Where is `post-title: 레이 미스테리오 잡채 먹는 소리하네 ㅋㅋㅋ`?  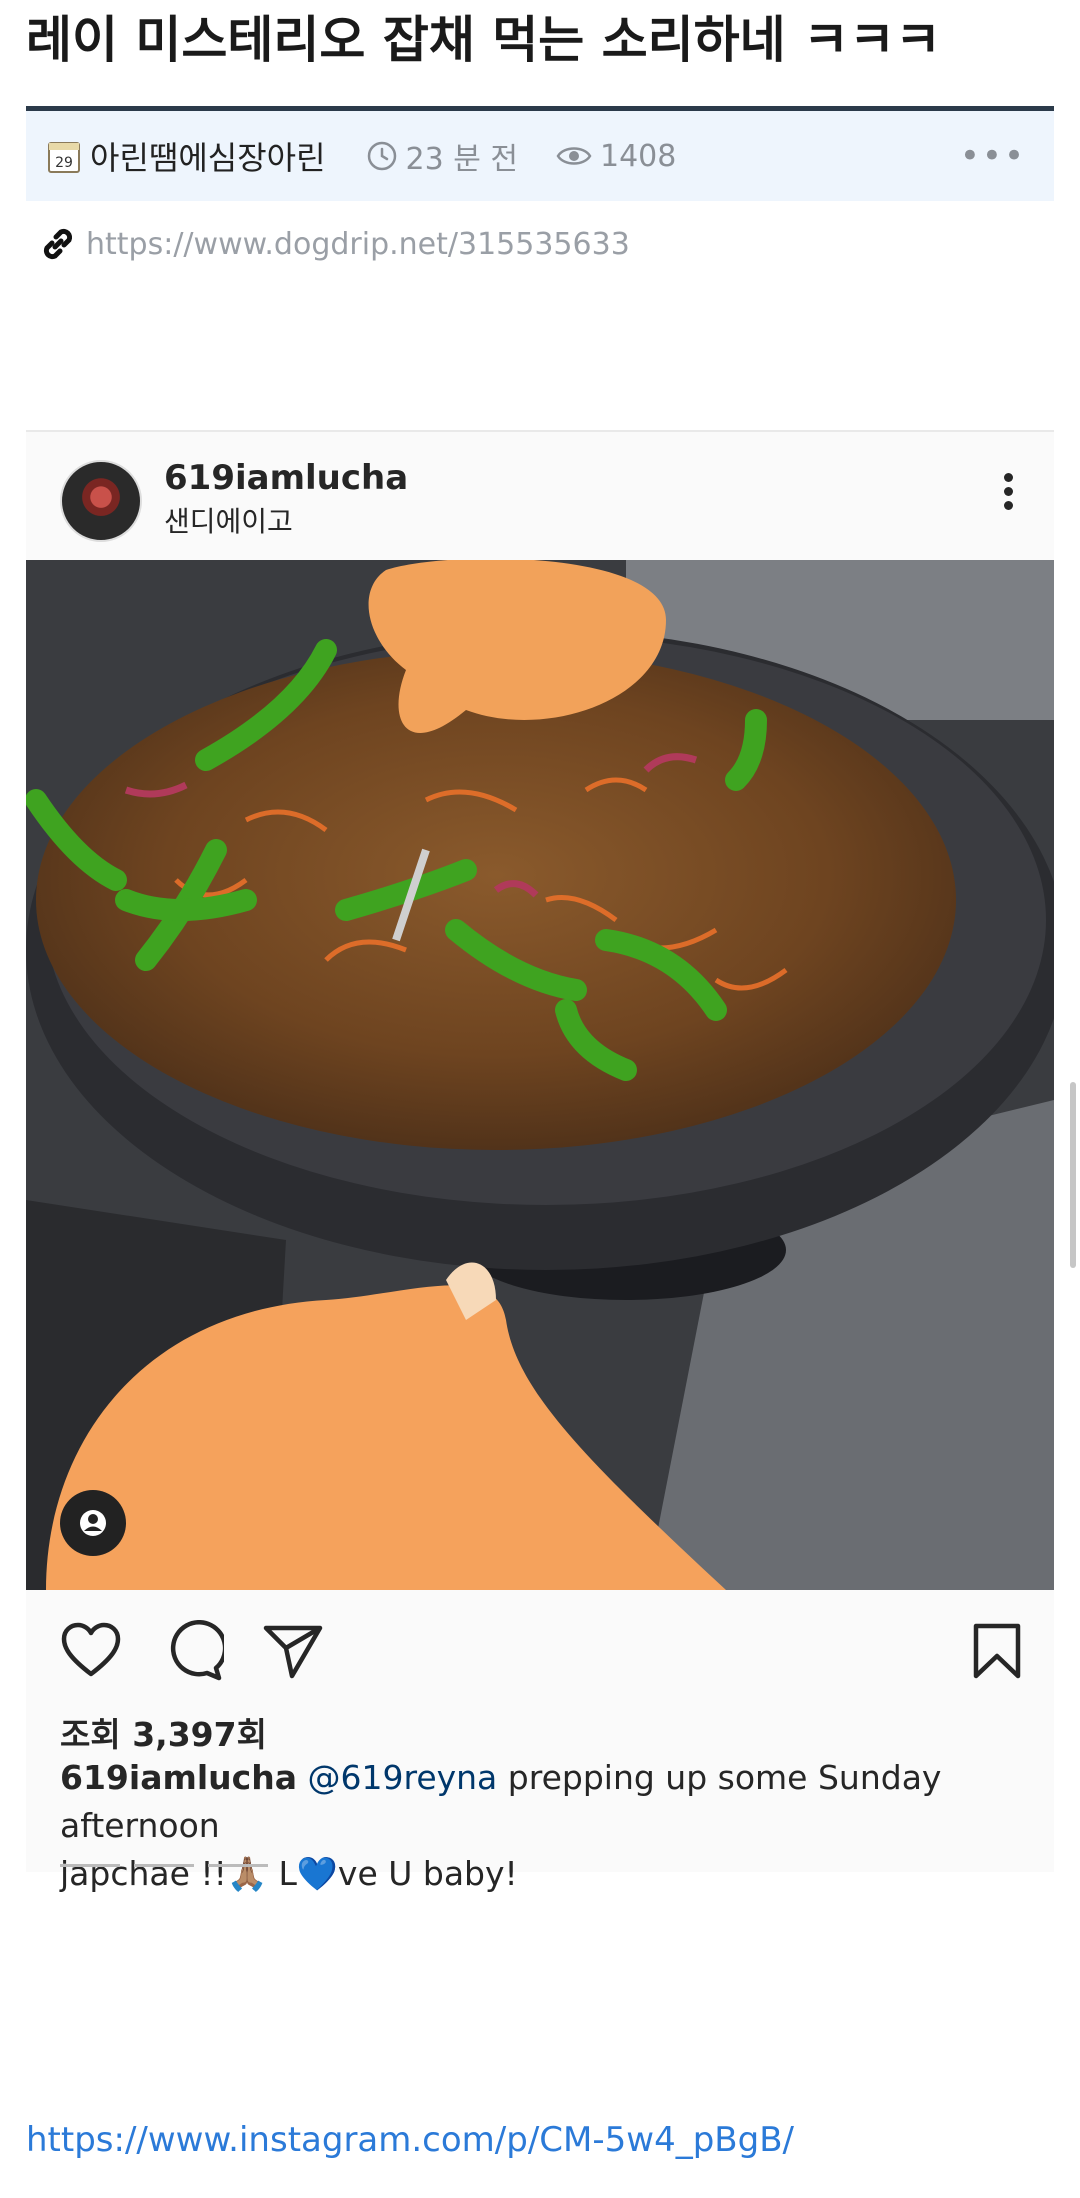
post-title: 레이 미스테리오 잡채 먹는 소리하네 ㅋㅋㅋ is located at coordinates (484, 40).